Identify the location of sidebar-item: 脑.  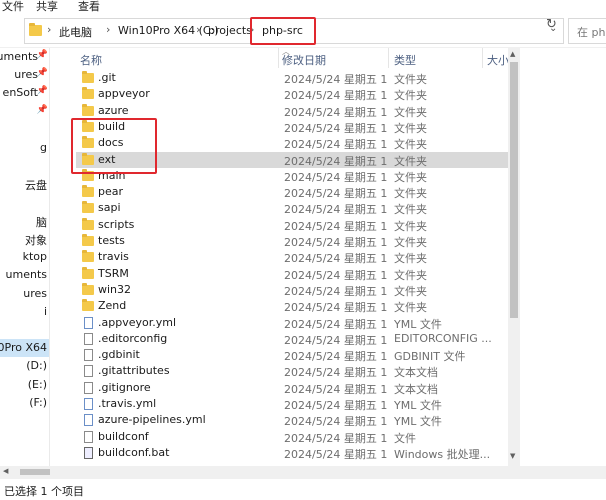
(24, 221).